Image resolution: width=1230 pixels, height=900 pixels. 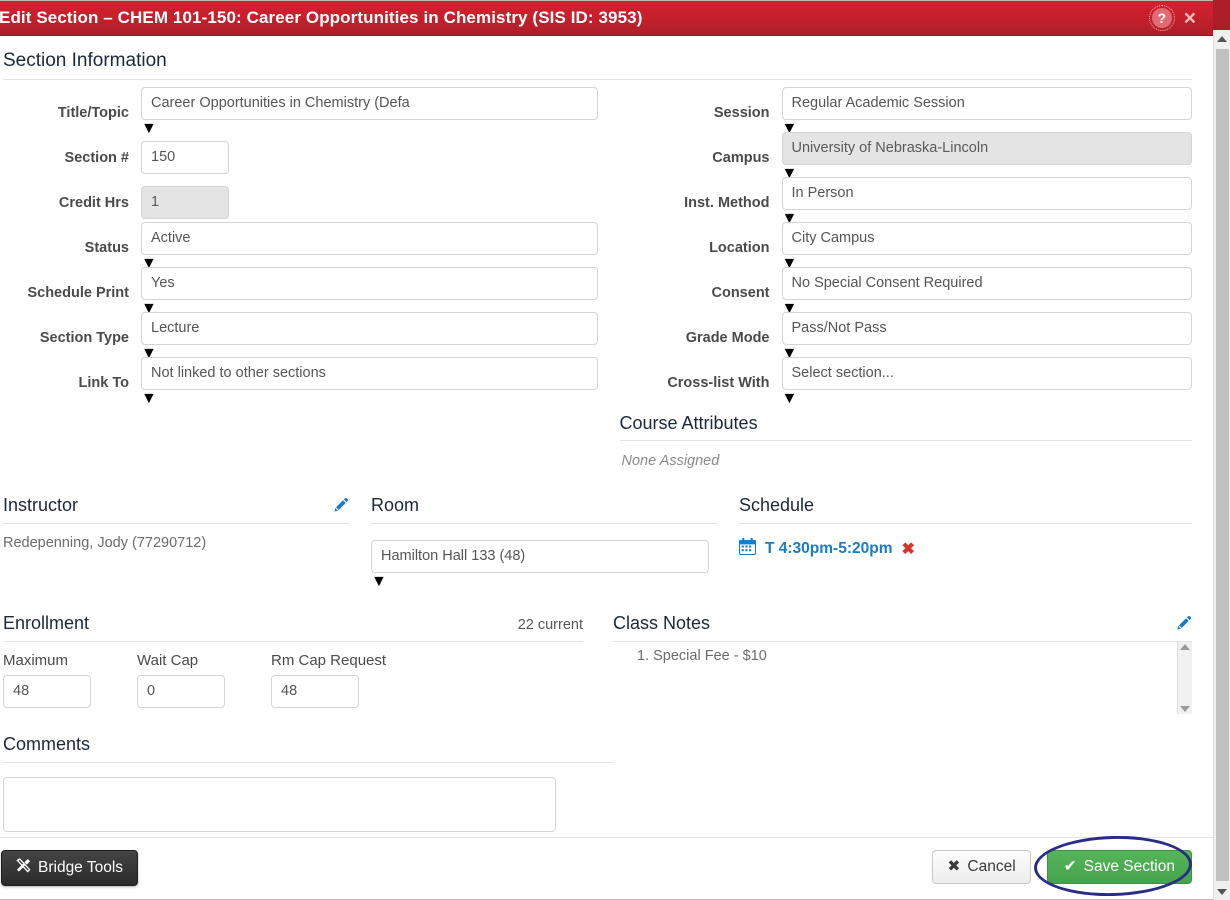 I want to click on save-section-label: Save Section, so click(x=1129, y=866).